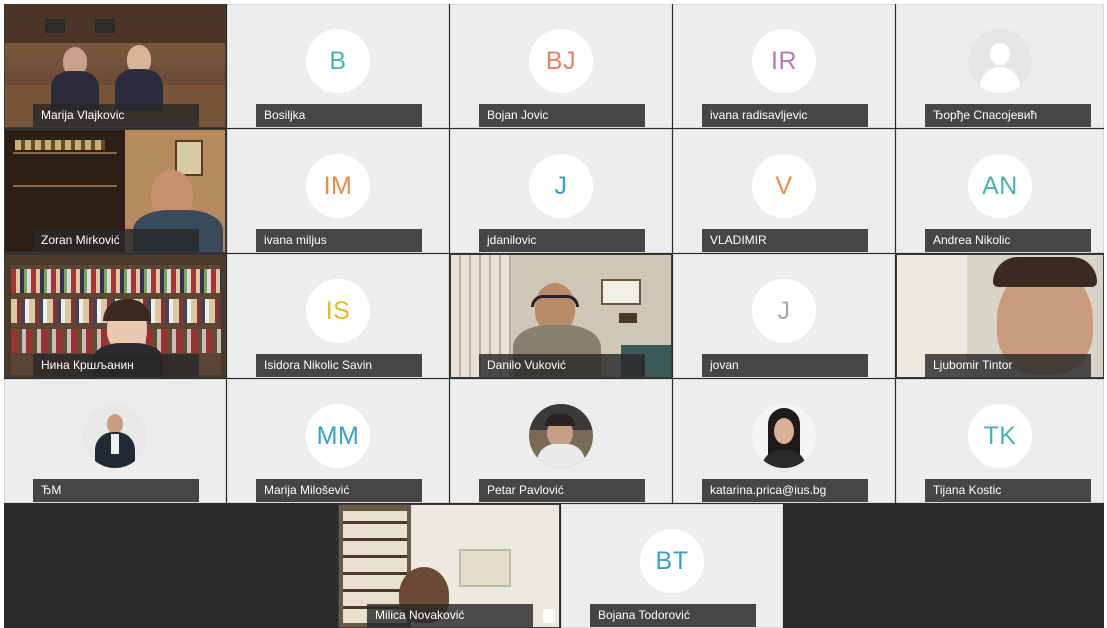 This screenshot has height=628, width=1107. Describe the element at coordinates (116, 240) in the screenshot. I see `participant-name: Zoran Mirković` at that location.